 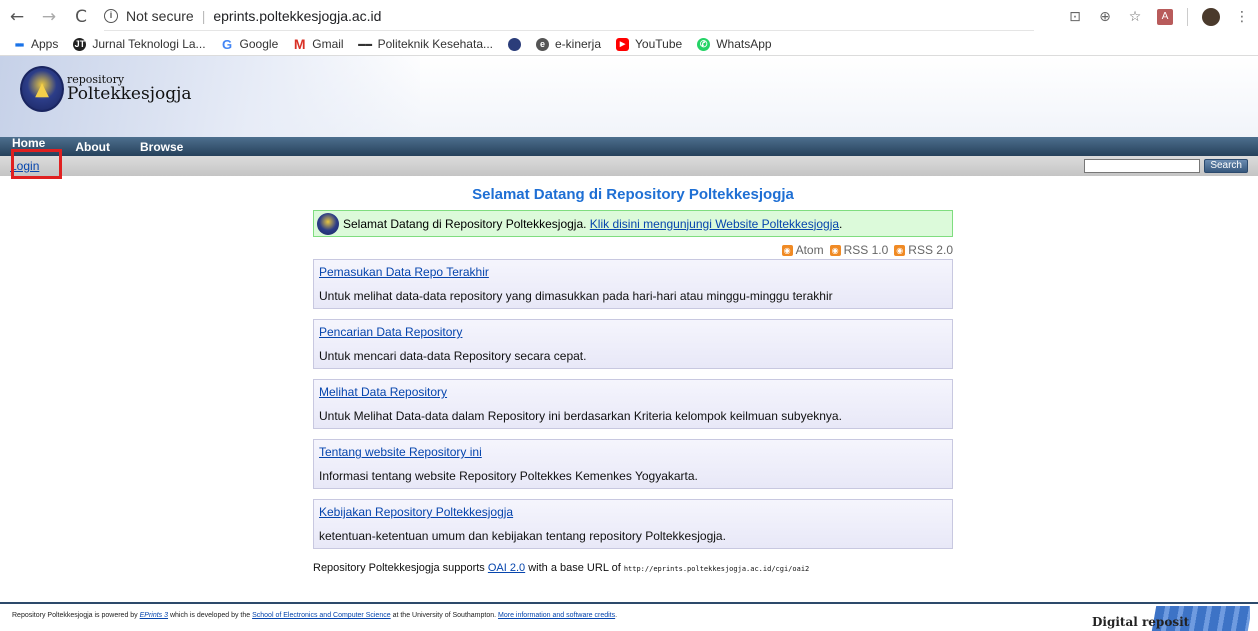 I want to click on profile-avatar-icon, so click(x=1211, y=16).